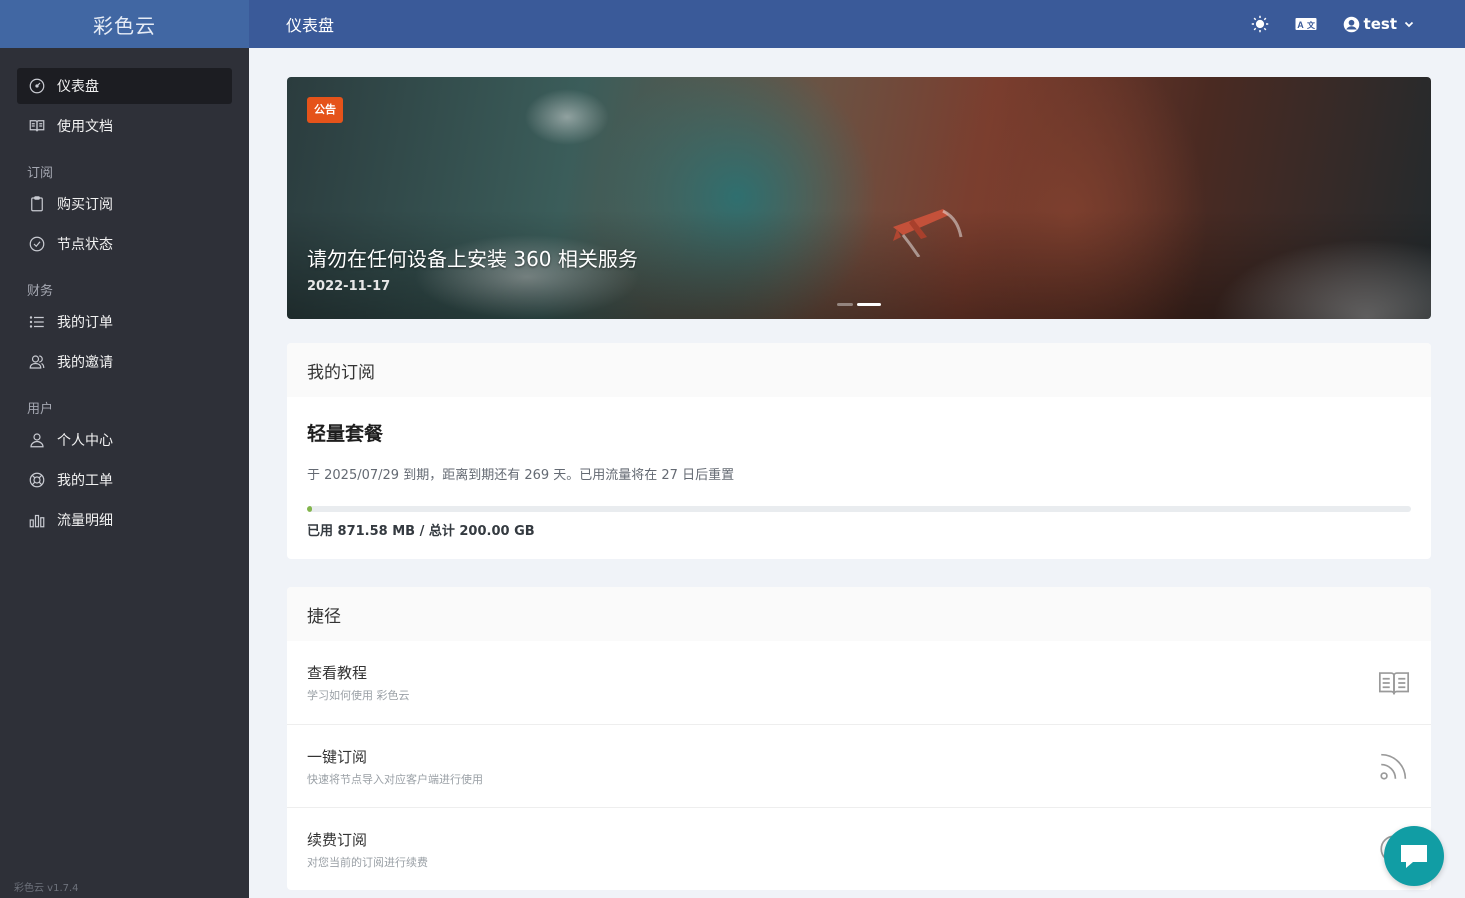  What do you see at coordinates (124, 244) in the screenshot?
I see `sidebar-item-node-status: 节点状态` at bounding box center [124, 244].